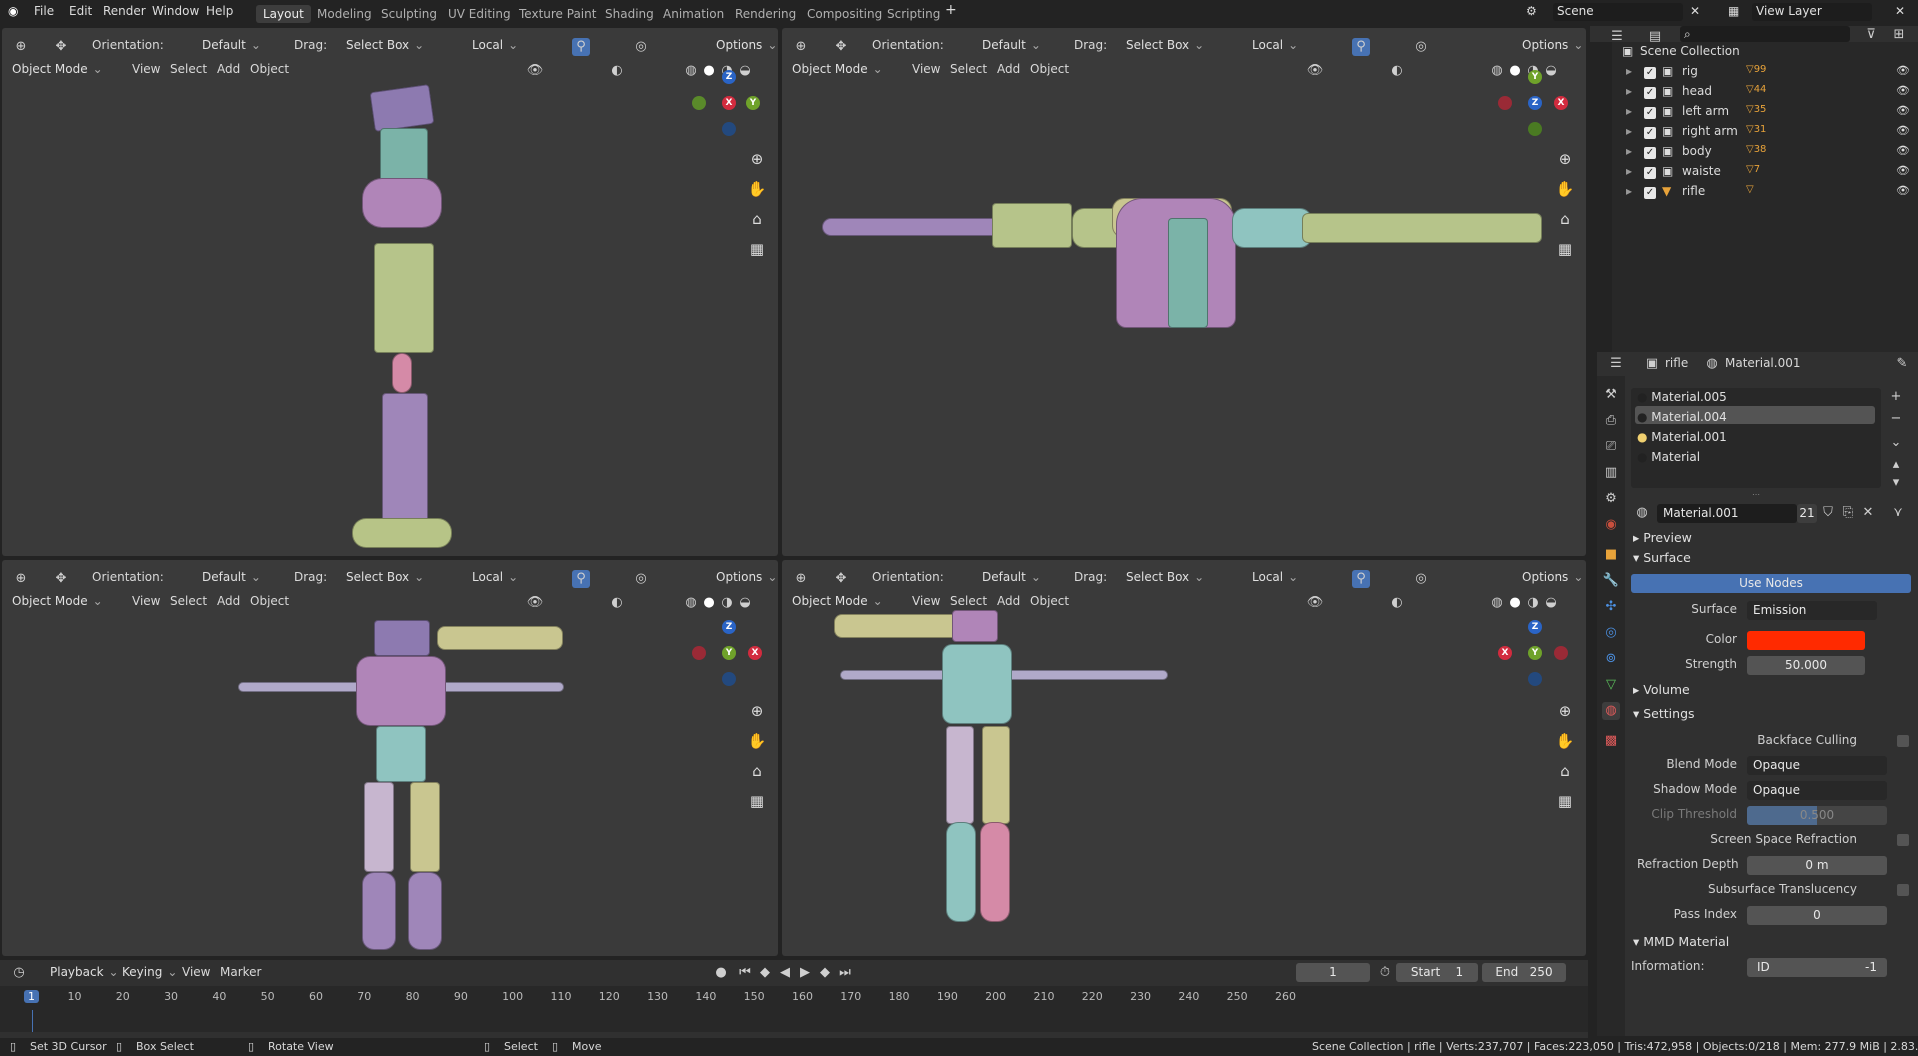 This screenshot has height=1056, width=1918. What do you see at coordinates (1898, 513) in the screenshot?
I see `link-browse-icon: ⋎` at bounding box center [1898, 513].